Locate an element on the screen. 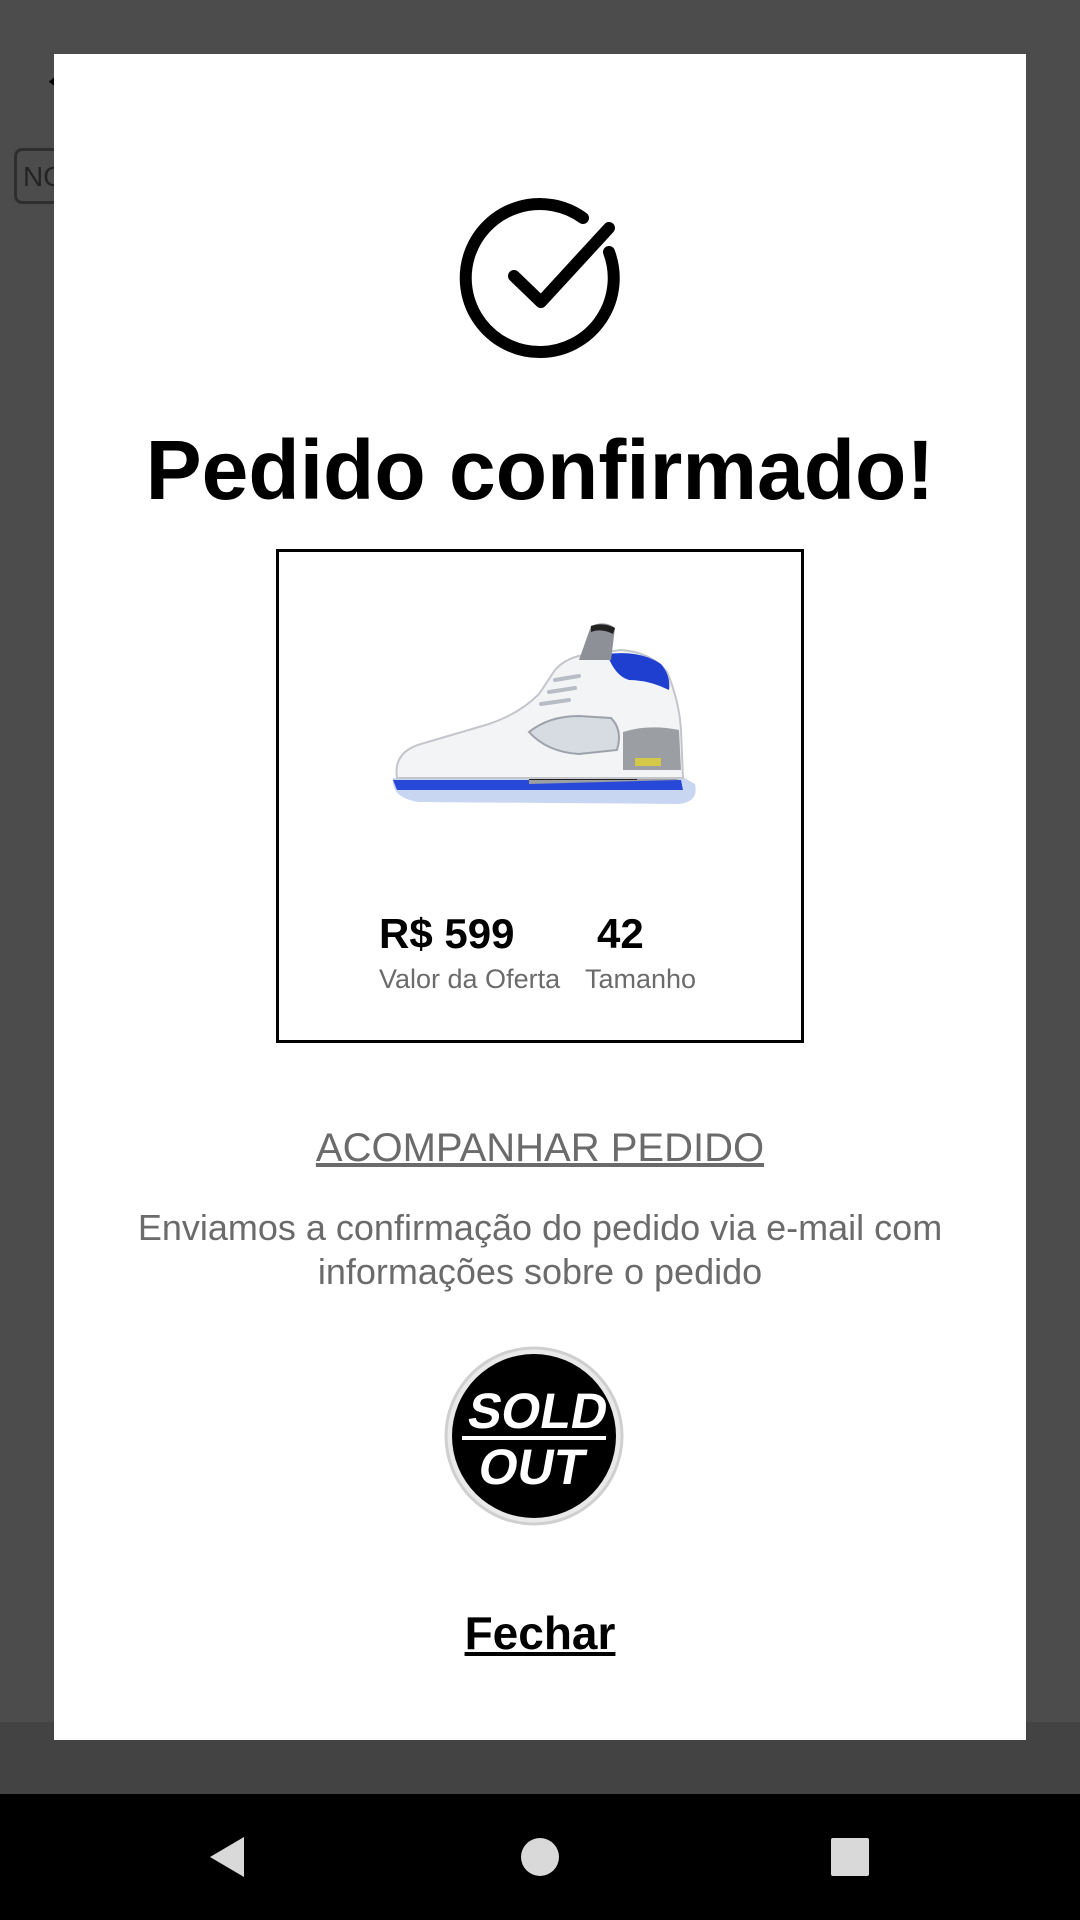  logo-text-sold: SOLD is located at coordinates (538, 1410).